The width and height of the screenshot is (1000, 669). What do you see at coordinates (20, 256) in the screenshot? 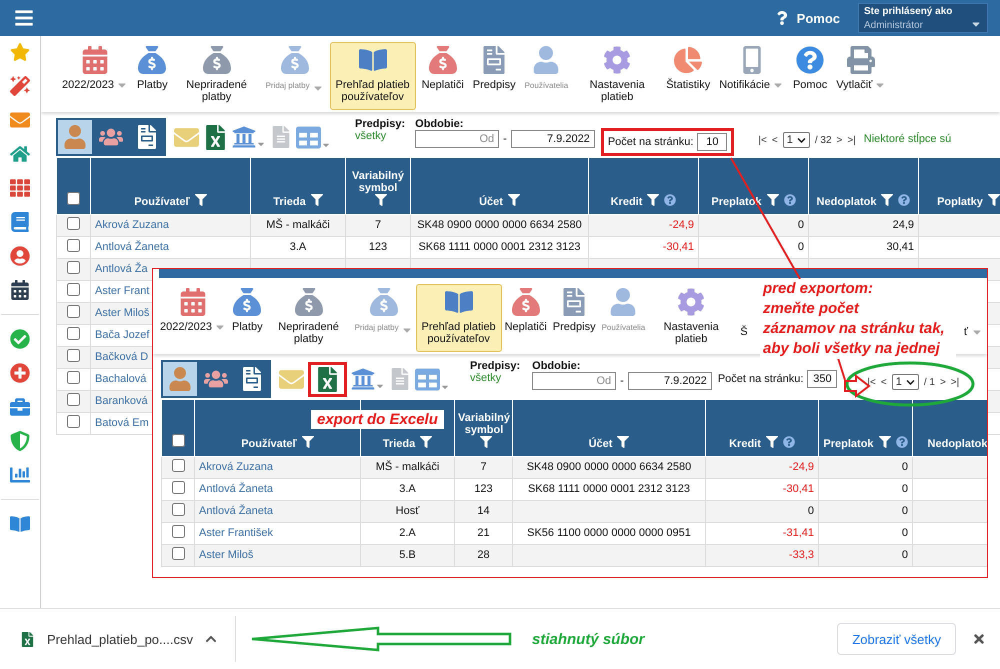
I see `person-icon` at bounding box center [20, 256].